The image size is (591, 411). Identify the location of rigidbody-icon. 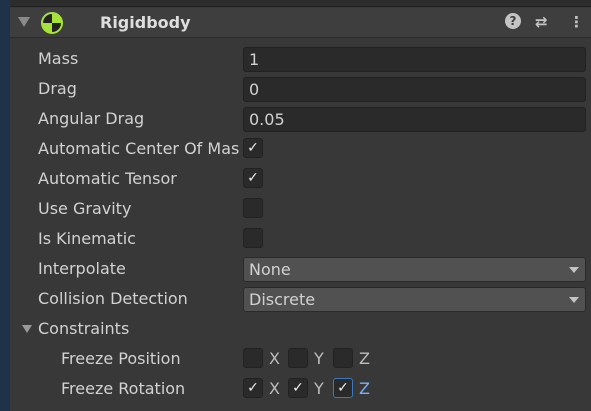
(52, 23).